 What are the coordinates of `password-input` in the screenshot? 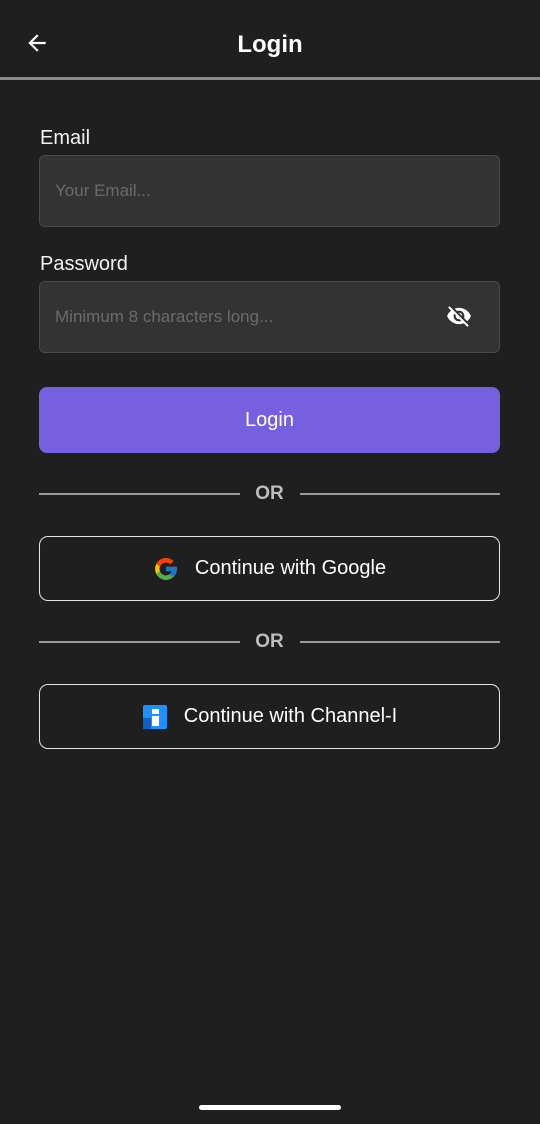 It's located at (269, 317).